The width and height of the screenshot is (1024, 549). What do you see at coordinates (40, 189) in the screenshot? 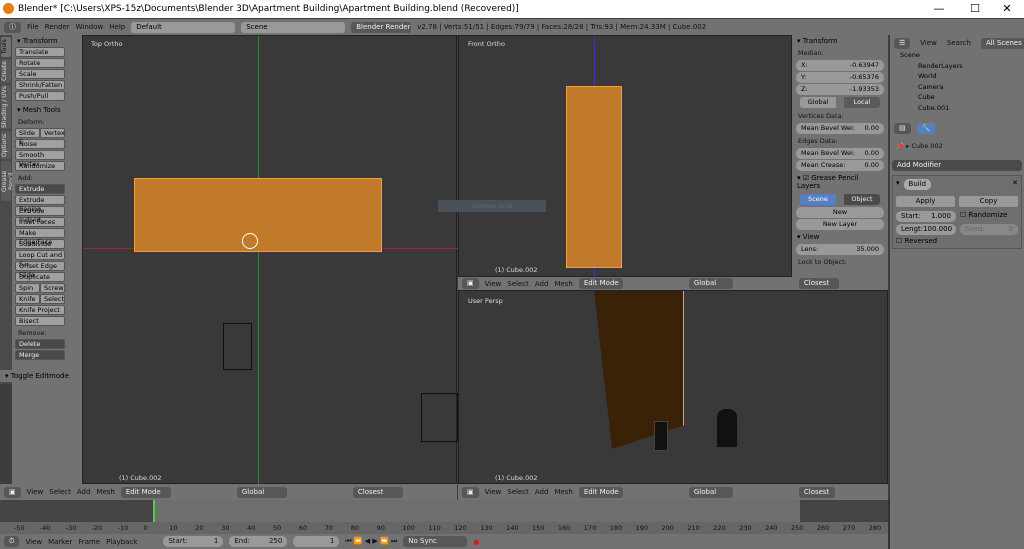
I see `extrude-select: Extrude` at bounding box center [40, 189].